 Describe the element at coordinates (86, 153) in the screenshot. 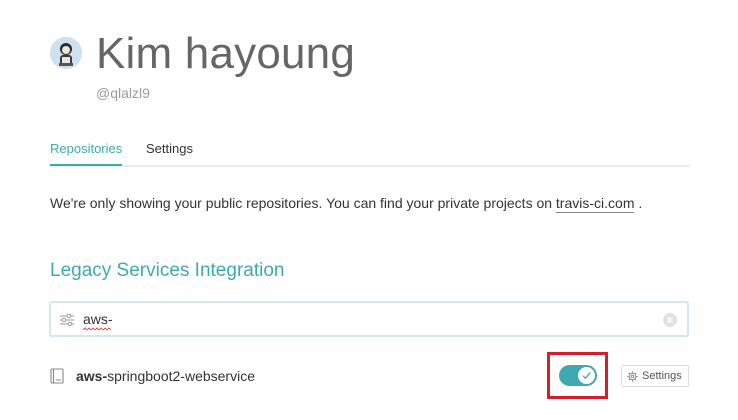

I see `tab-repositories: Repositories` at that location.